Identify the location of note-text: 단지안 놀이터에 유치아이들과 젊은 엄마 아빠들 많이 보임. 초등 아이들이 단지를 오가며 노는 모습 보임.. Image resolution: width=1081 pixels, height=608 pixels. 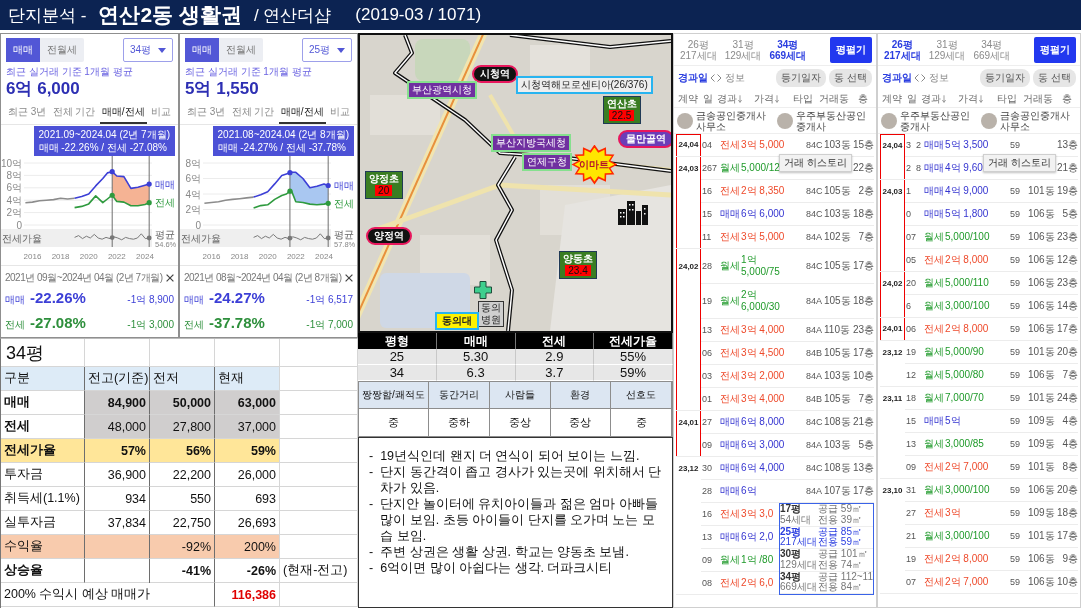
(519, 520).